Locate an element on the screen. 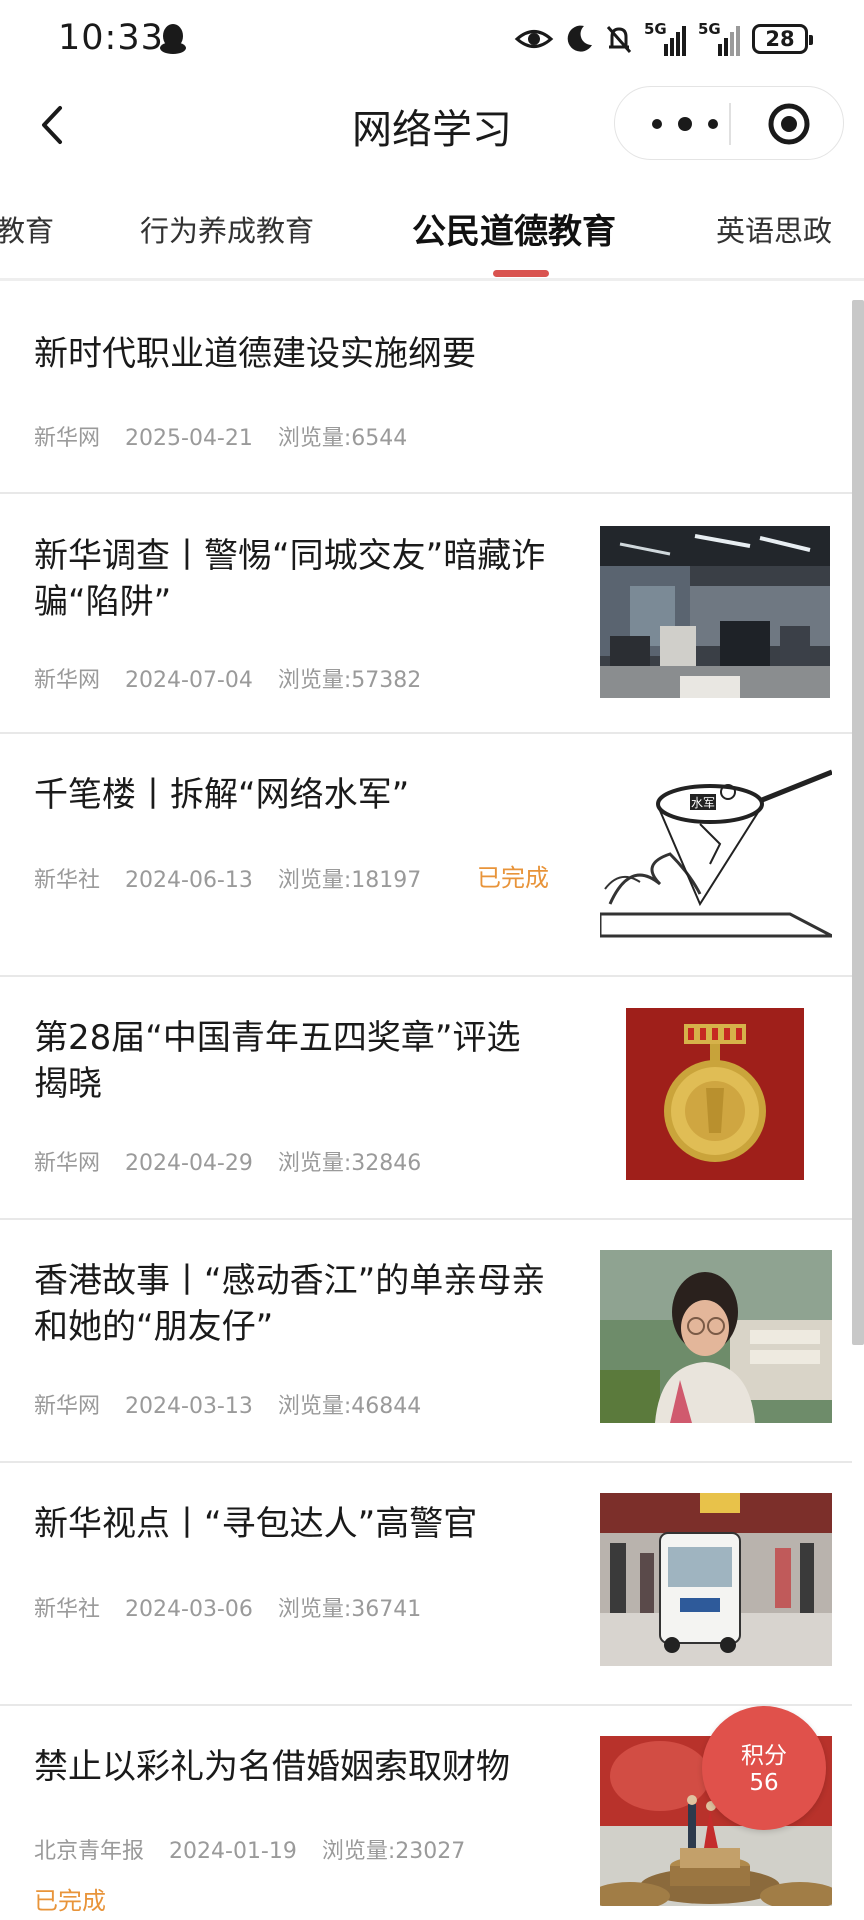 The height and width of the screenshot is (1920, 864). article-thumbnail: 水军 is located at coordinates (716, 851).